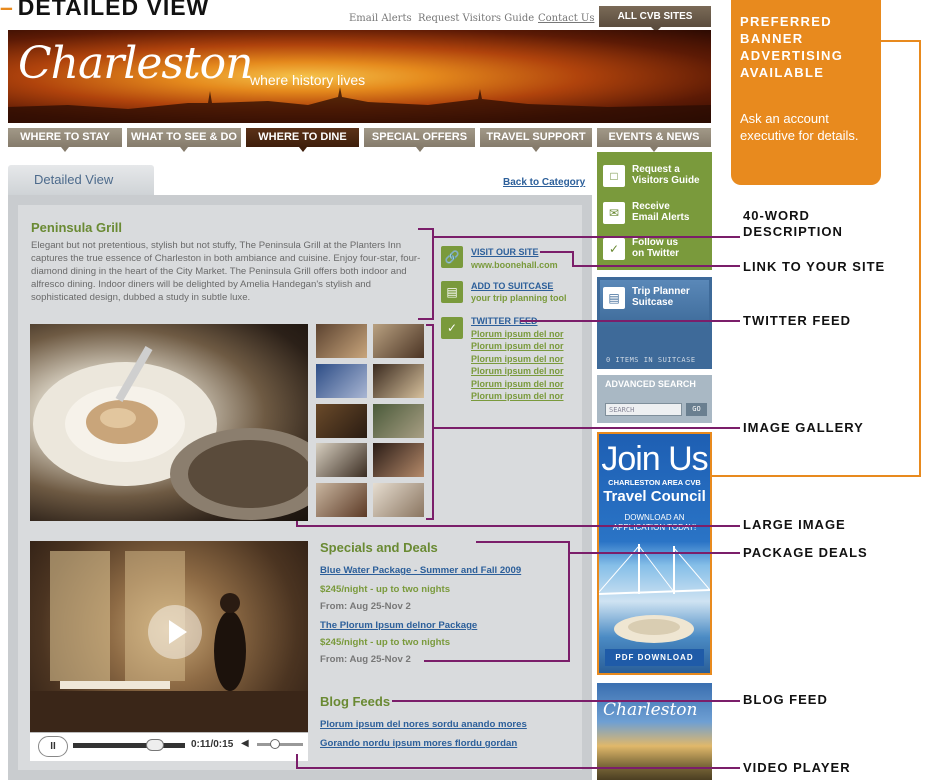  I want to click on email-alerts-button: ✉ Receive Email Alerts, so click(656, 213).